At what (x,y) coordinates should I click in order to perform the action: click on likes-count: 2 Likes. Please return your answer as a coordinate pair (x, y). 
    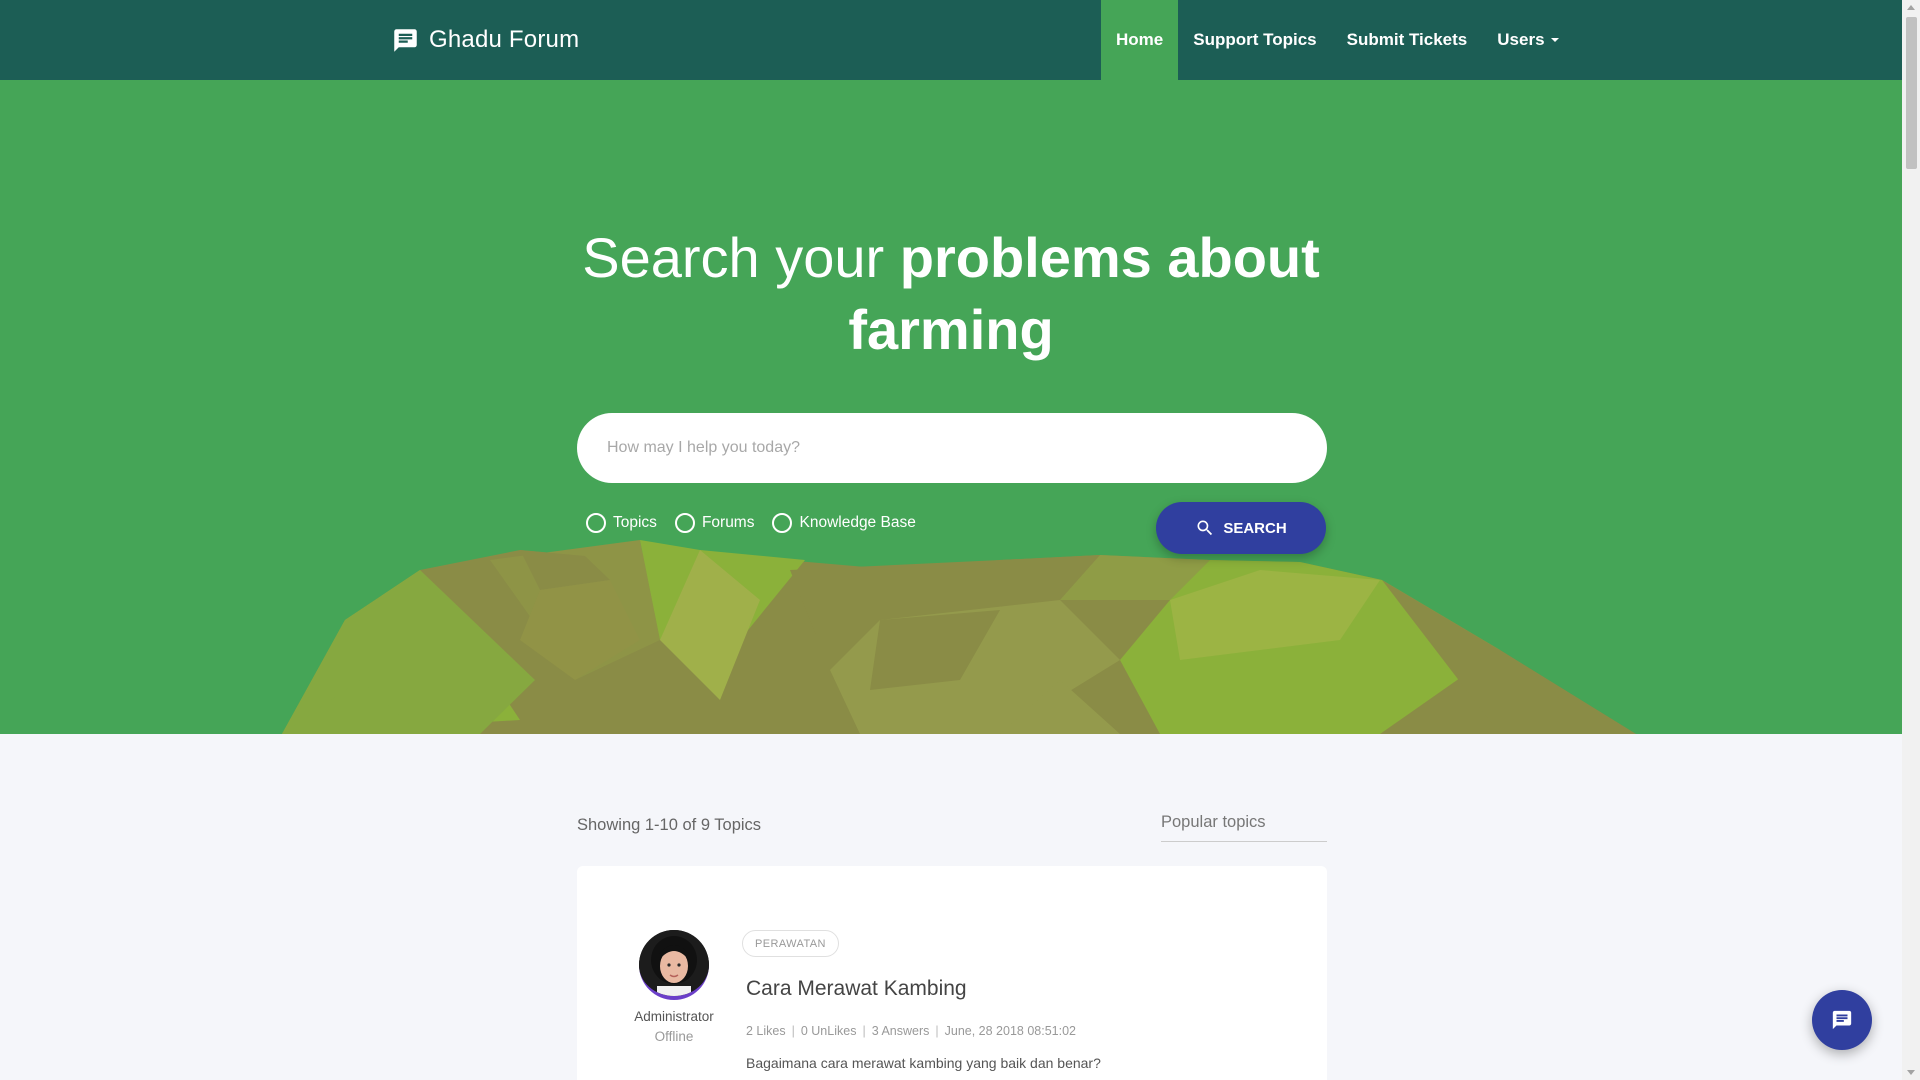
    Looking at the image, I should click on (766, 1031).